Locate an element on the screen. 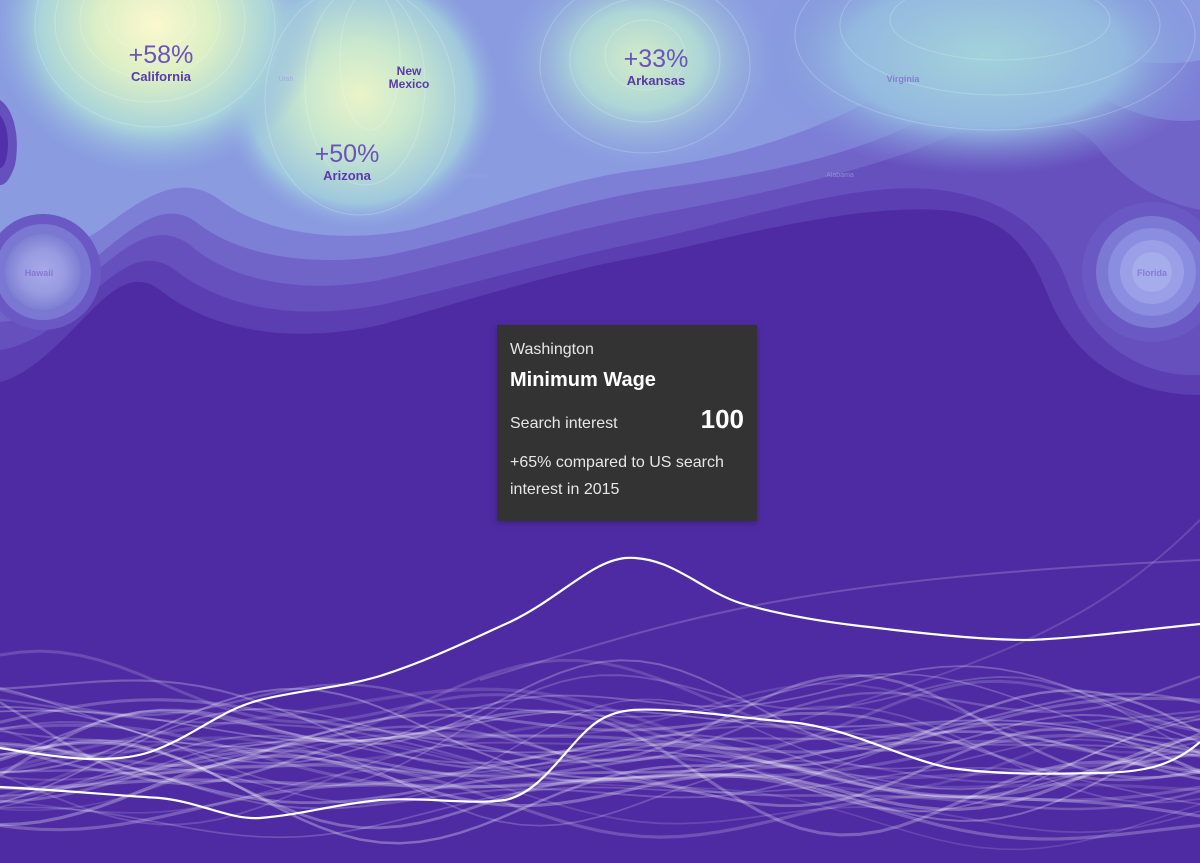 Image resolution: width=1200 pixels, height=863 pixels. label-oklahoma: Oklahoma is located at coordinates (470, 176).